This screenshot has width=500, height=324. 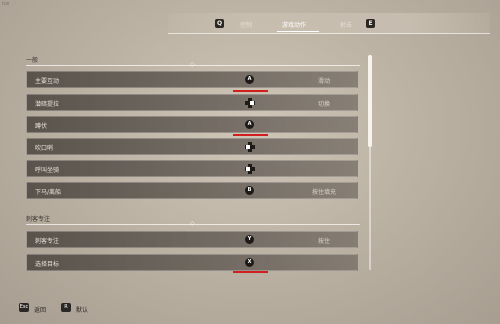 What do you see at coordinates (324, 80) in the screenshot?
I see `binding-mode: 滑动` at bounding box center [324, 80].